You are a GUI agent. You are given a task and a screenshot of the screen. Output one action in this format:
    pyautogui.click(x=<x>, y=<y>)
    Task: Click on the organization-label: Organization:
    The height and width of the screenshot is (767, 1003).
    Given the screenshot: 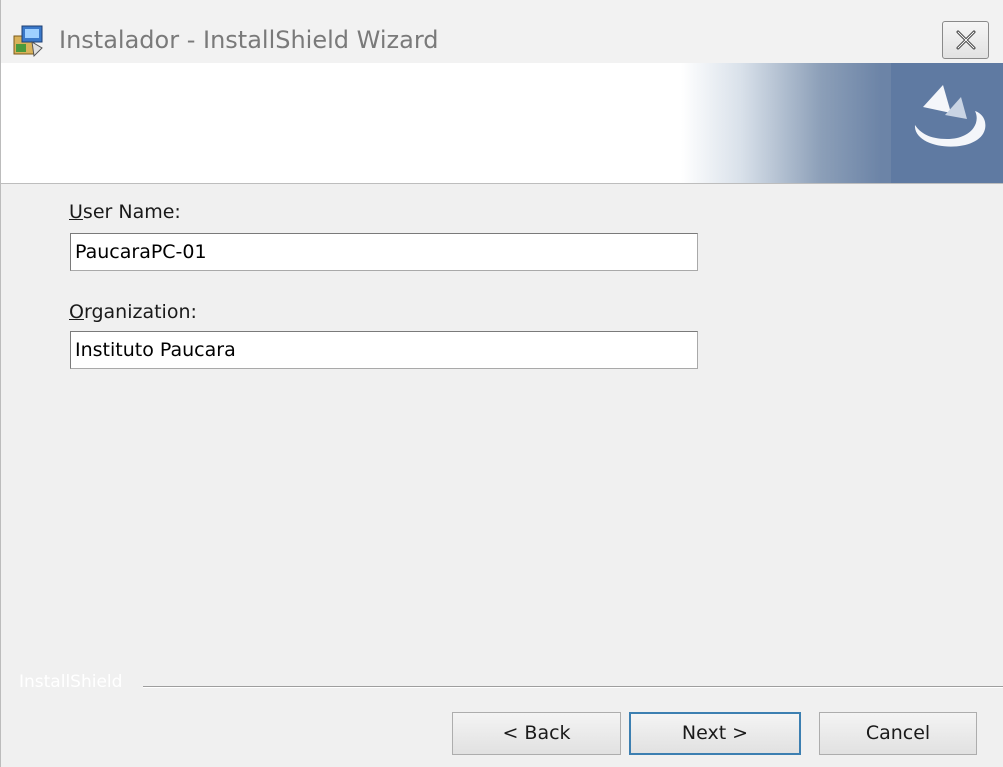 What is the action you would take?
    pyautogui.click(x=133, y=312)
    